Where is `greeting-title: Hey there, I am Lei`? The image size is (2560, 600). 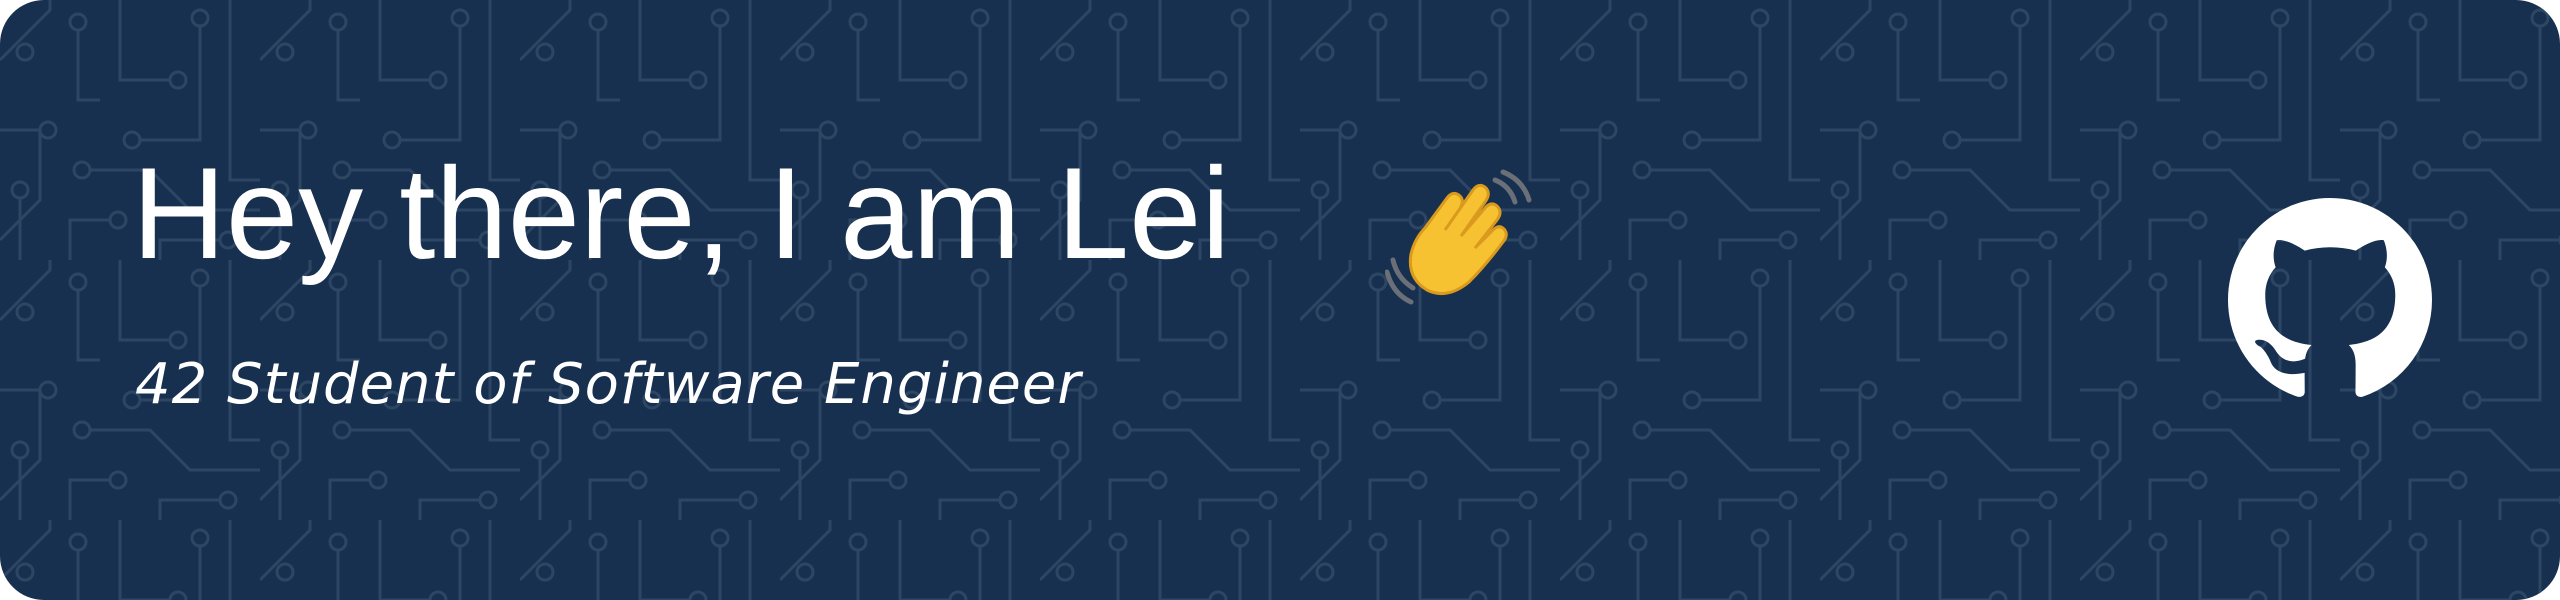
greeting-title: Hey there, I am Lei is located at coordinates (681, 213).